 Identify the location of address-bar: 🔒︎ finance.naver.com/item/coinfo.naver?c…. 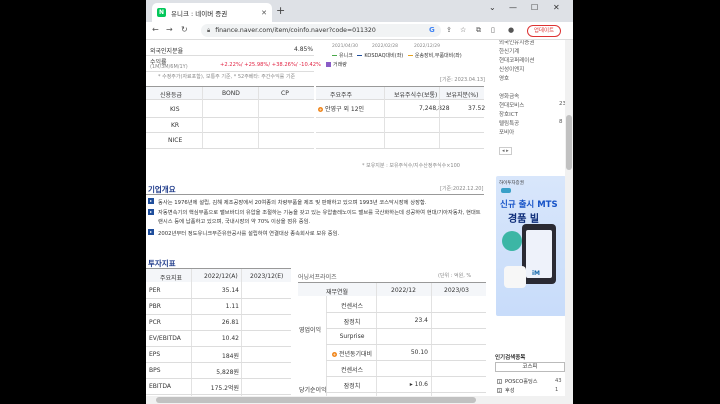
(321, 30).